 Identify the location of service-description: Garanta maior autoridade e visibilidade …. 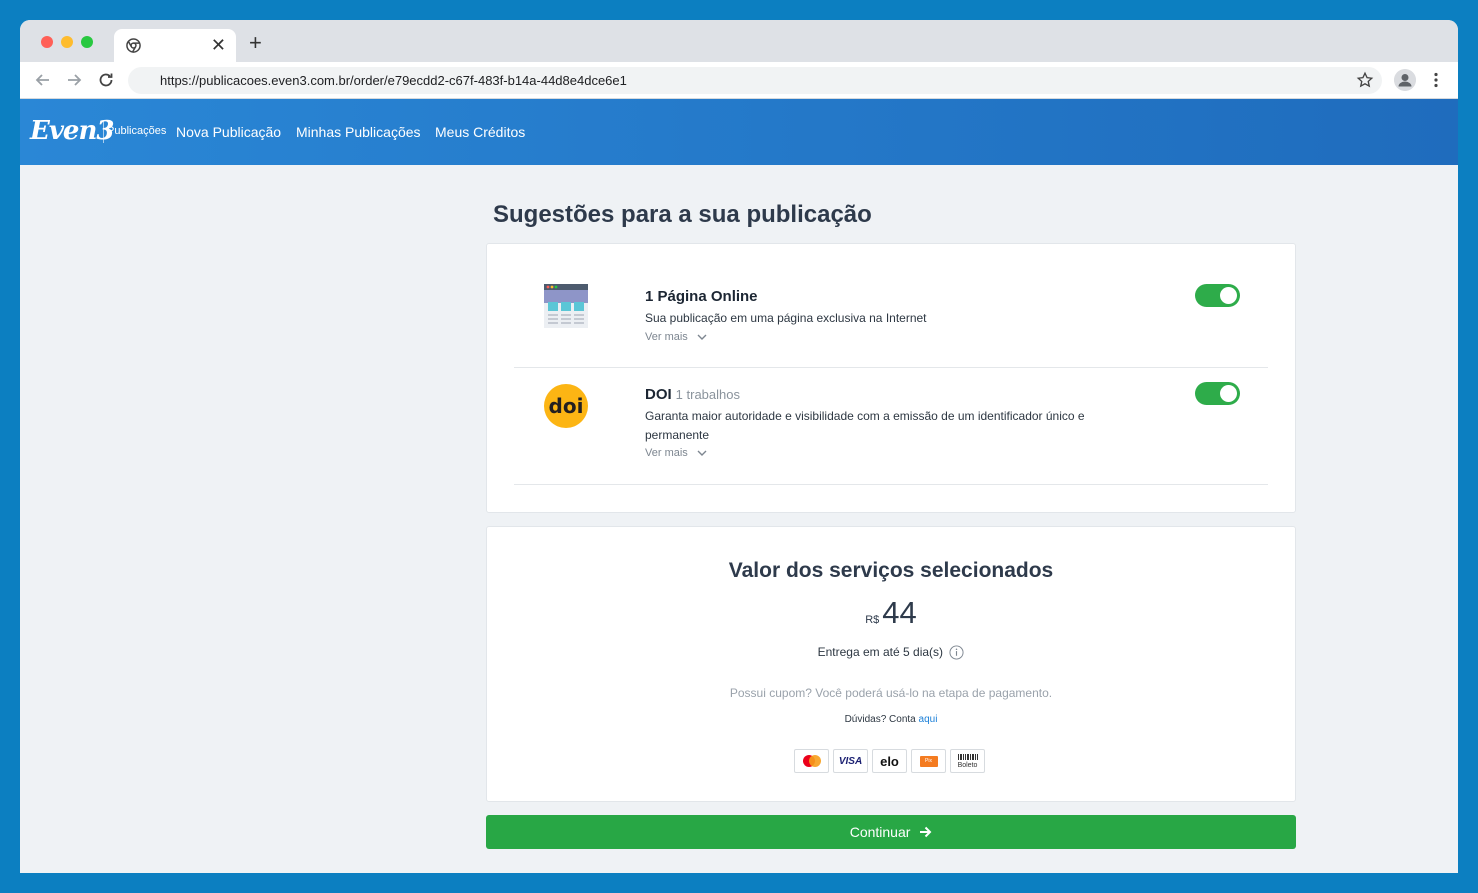
(865, 425).